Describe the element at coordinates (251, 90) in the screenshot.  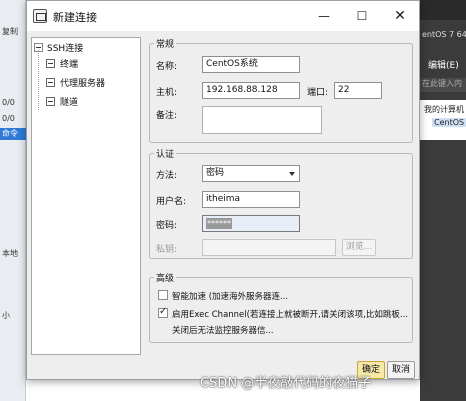
I see `host-field: 192.168.88.128` at that location.